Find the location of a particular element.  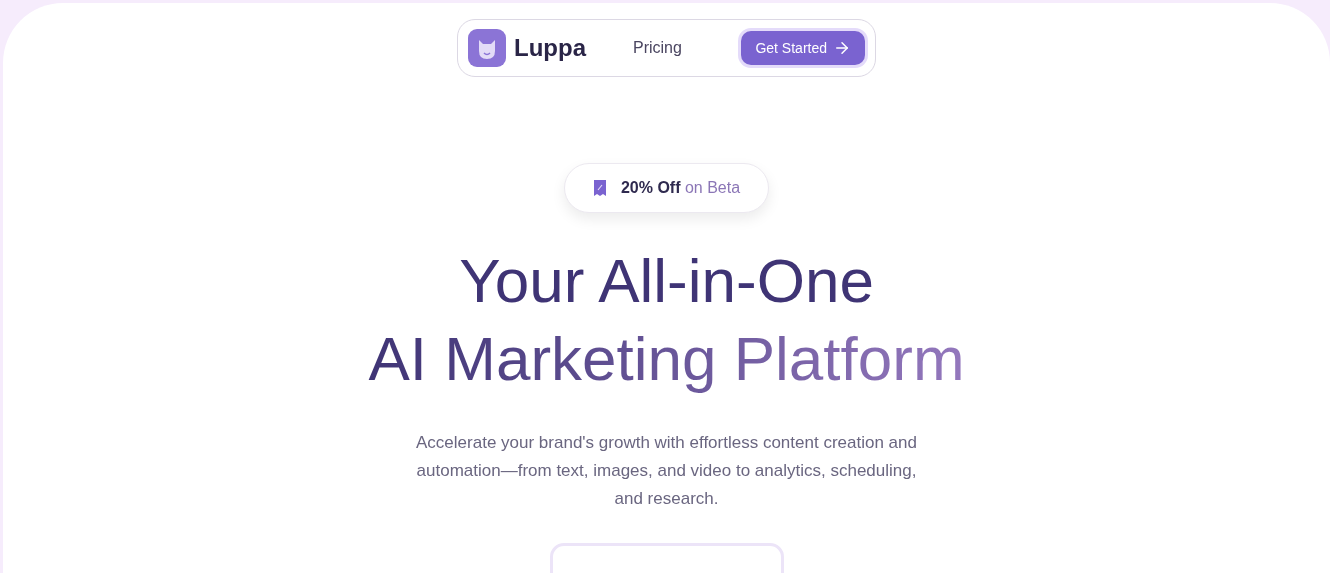

hero-subtitle: Accelerate your brand's growth with effortless content creation and automation—from text, images, and video to analytics, scheduling, and research. is located at coordinates (666, 471).